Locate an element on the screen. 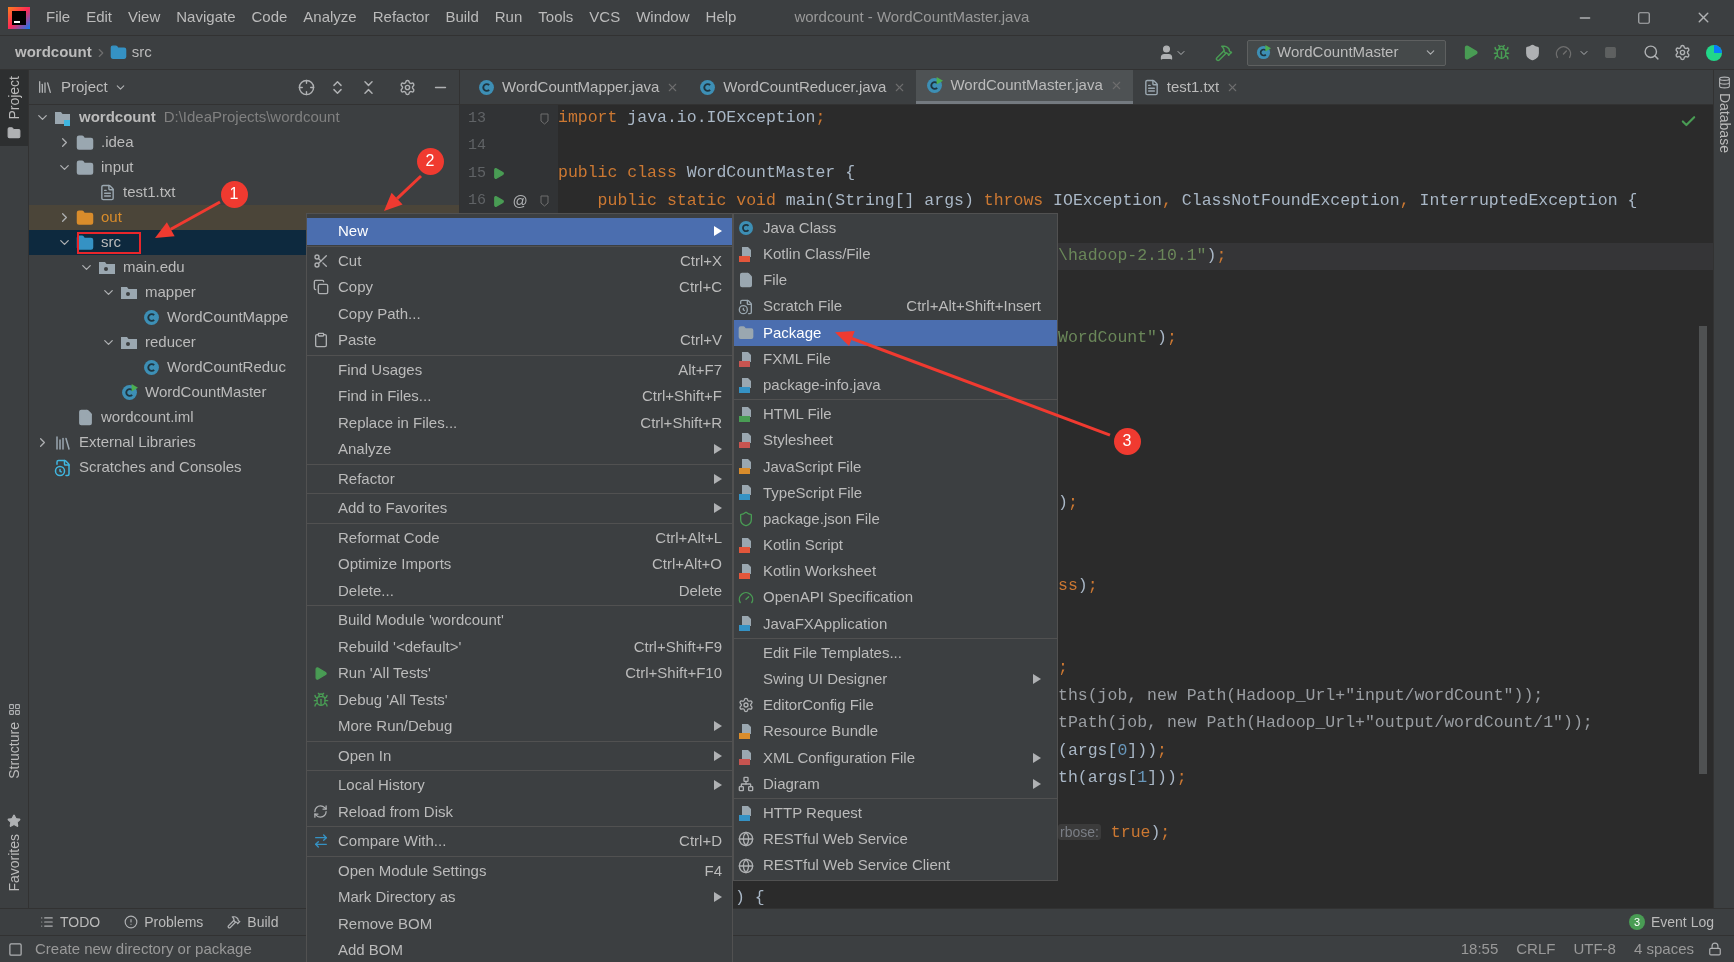 This screenshot has width=1734, height=962. menu-item: Stylesheet is located at coordinates (895, 440).